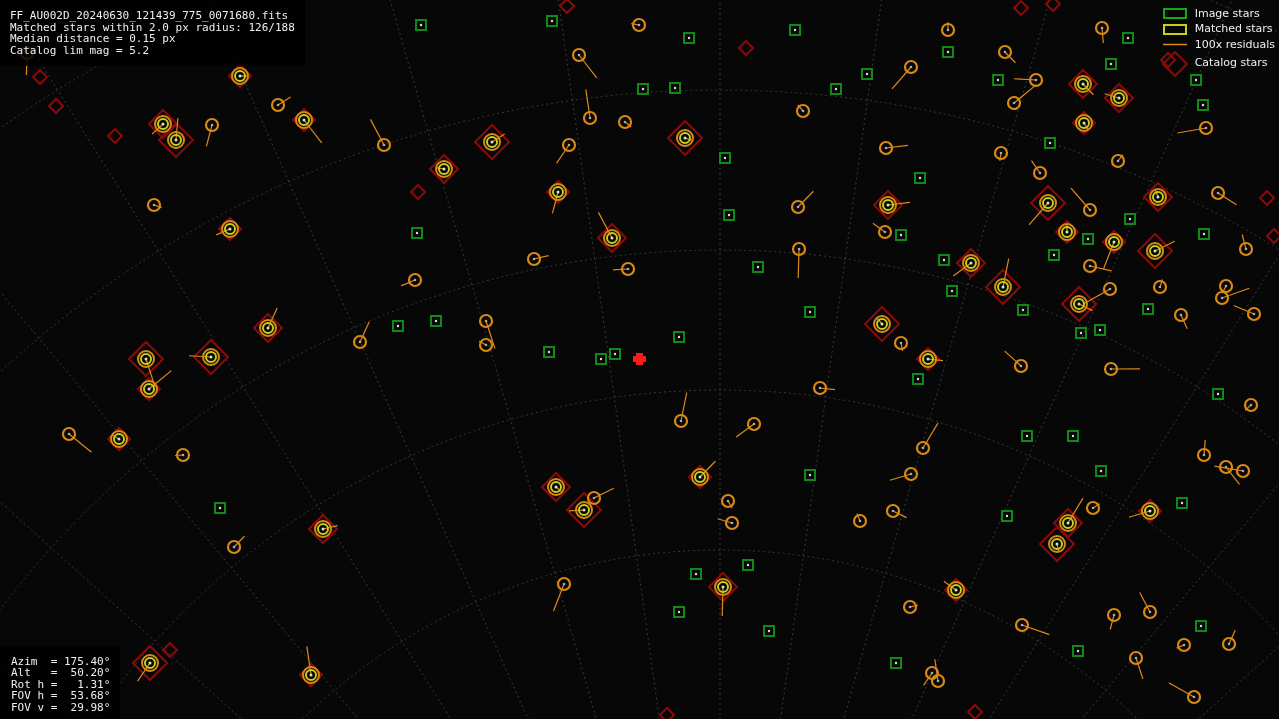 This screenshot has width=1279, height=719. Describe the element at coordinates (61, 673) in the screenshot. I see `pointing-line: Alt = 50.20°` at that location.